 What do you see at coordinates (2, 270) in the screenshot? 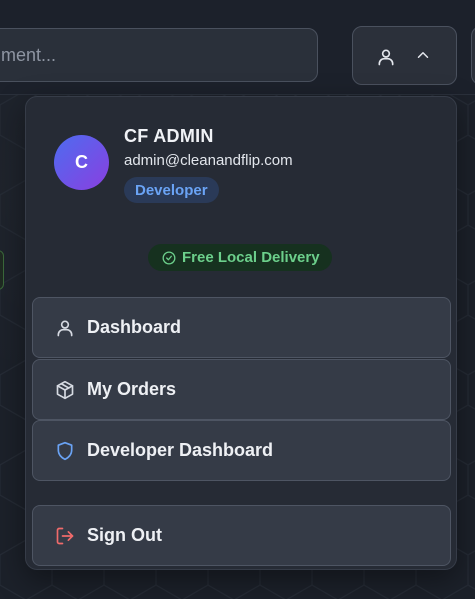
I see `side-tab` at bounding box center [2, 270].